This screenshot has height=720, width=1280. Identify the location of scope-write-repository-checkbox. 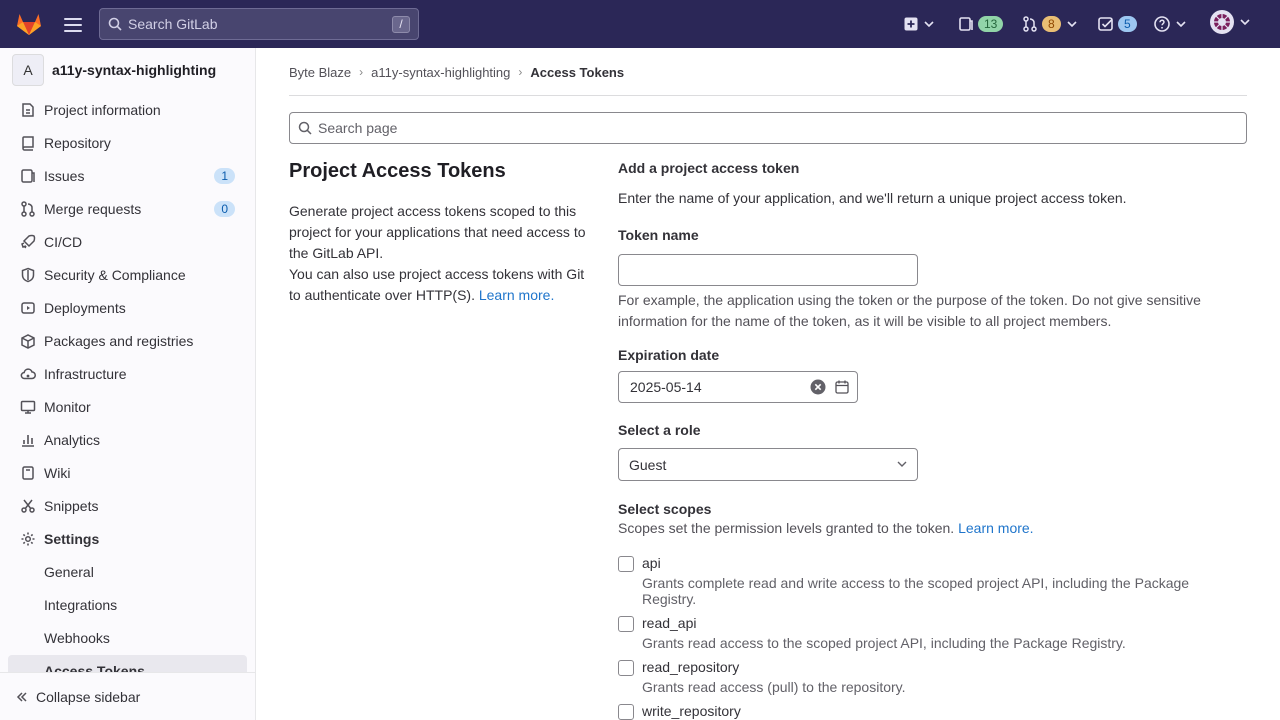
(626, 712).